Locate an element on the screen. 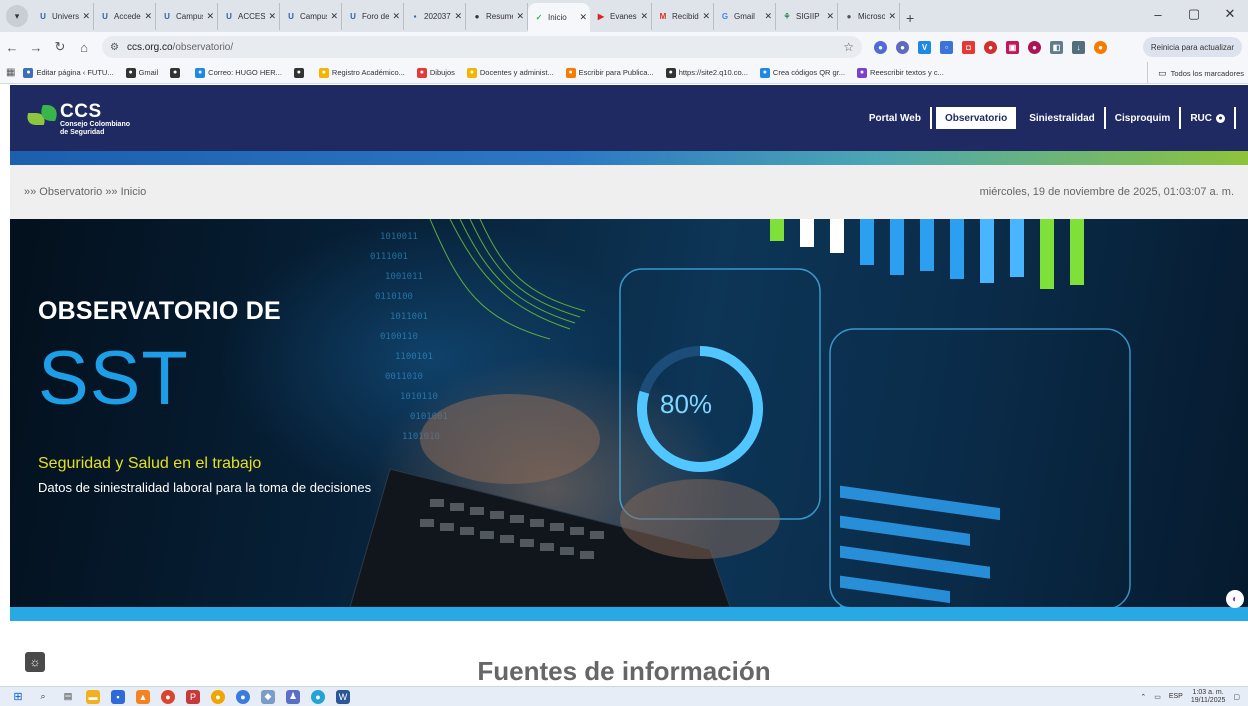  apps-grid-icon: ▦ is located at coordinates (10, 72).